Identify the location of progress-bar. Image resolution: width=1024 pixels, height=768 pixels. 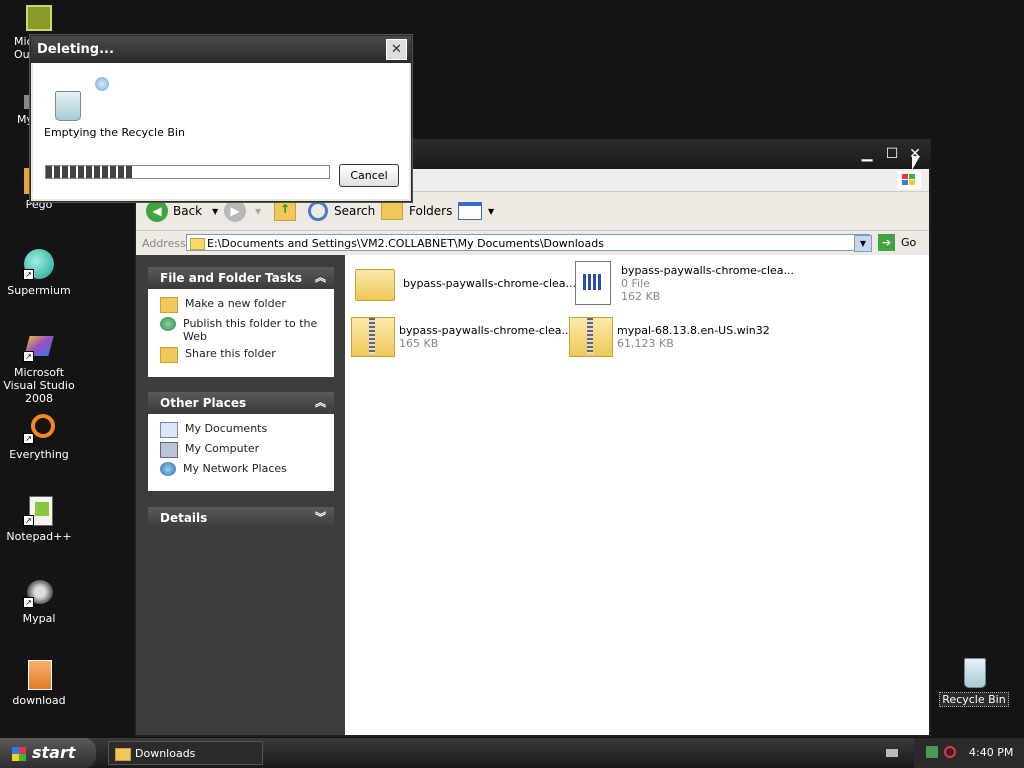
(187, 172).